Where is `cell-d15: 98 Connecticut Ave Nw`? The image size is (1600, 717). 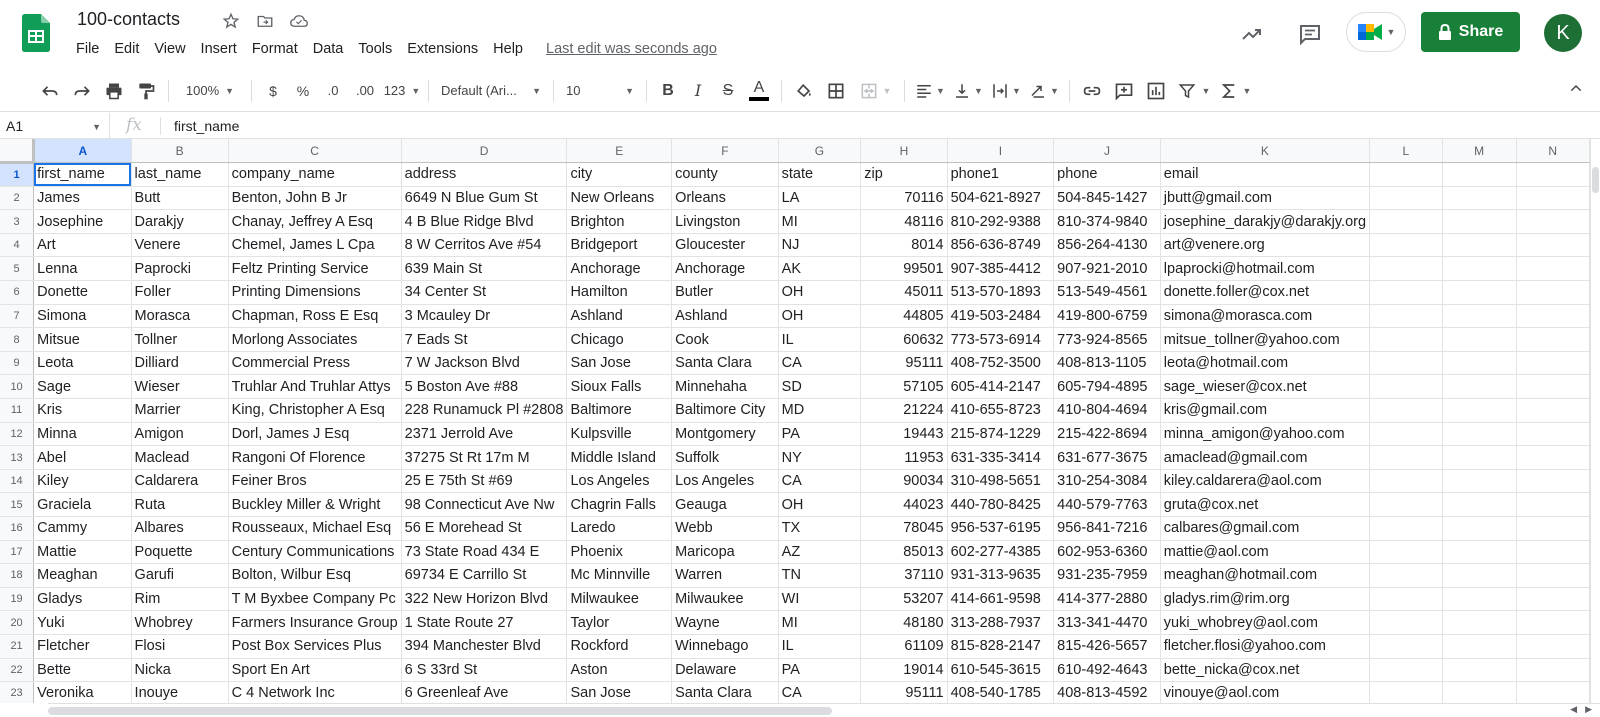
cell-d15: 98 Connecticut Ave Nw is located at coordinates (484, 504).